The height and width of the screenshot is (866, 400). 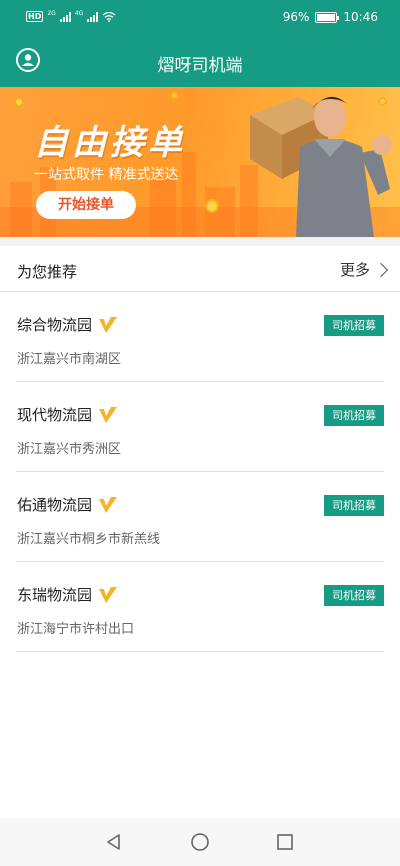 I want to click on battery-icon, so click(x=327, y=17).